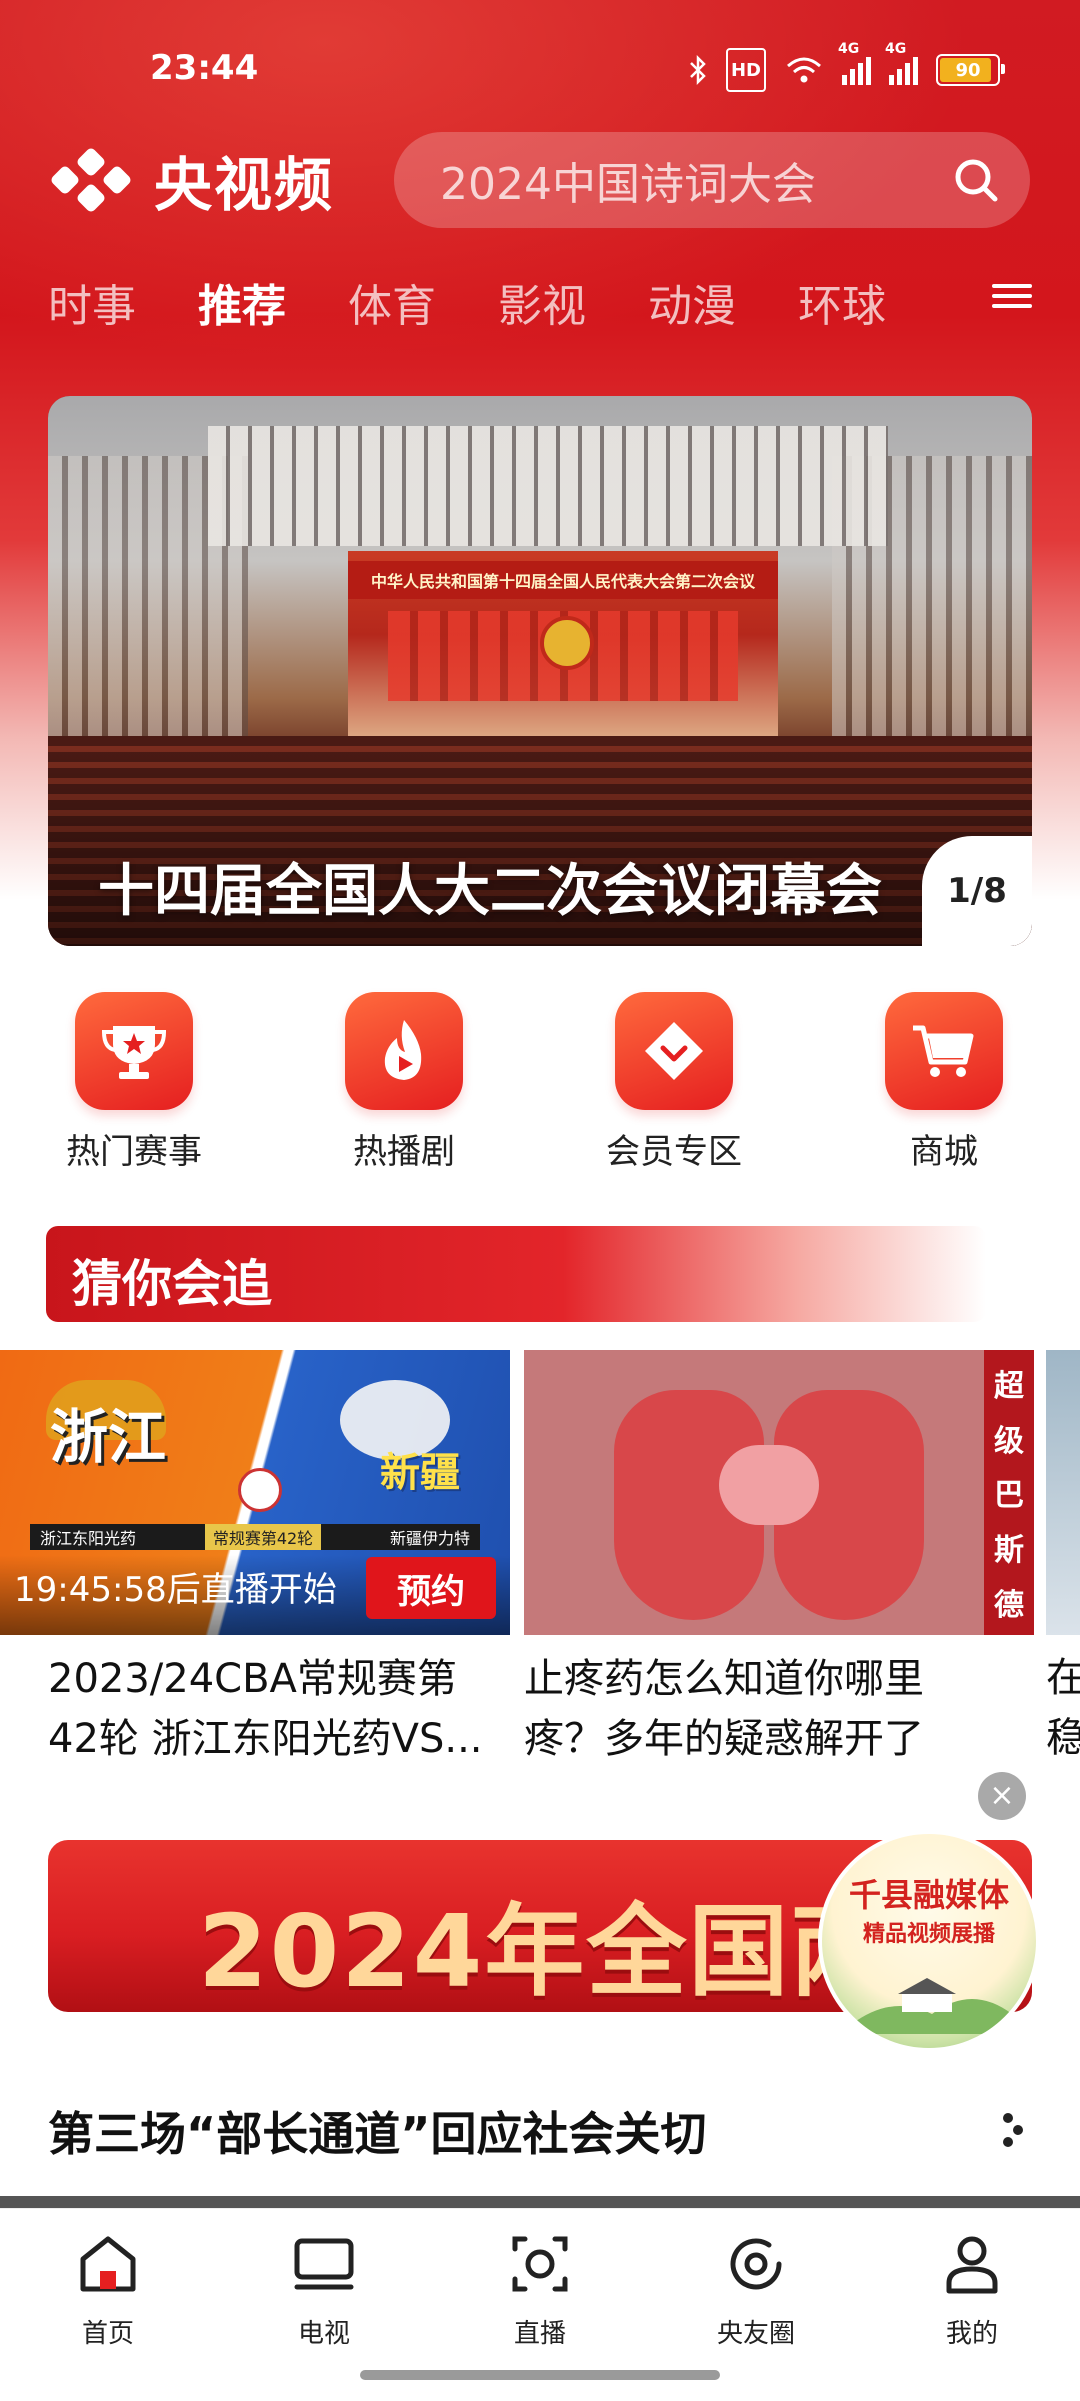  What do you see at coordinates (1013, 2130) in the screenshot?
I see `arrow-right-icon` at bounding box center [1013, 2130].